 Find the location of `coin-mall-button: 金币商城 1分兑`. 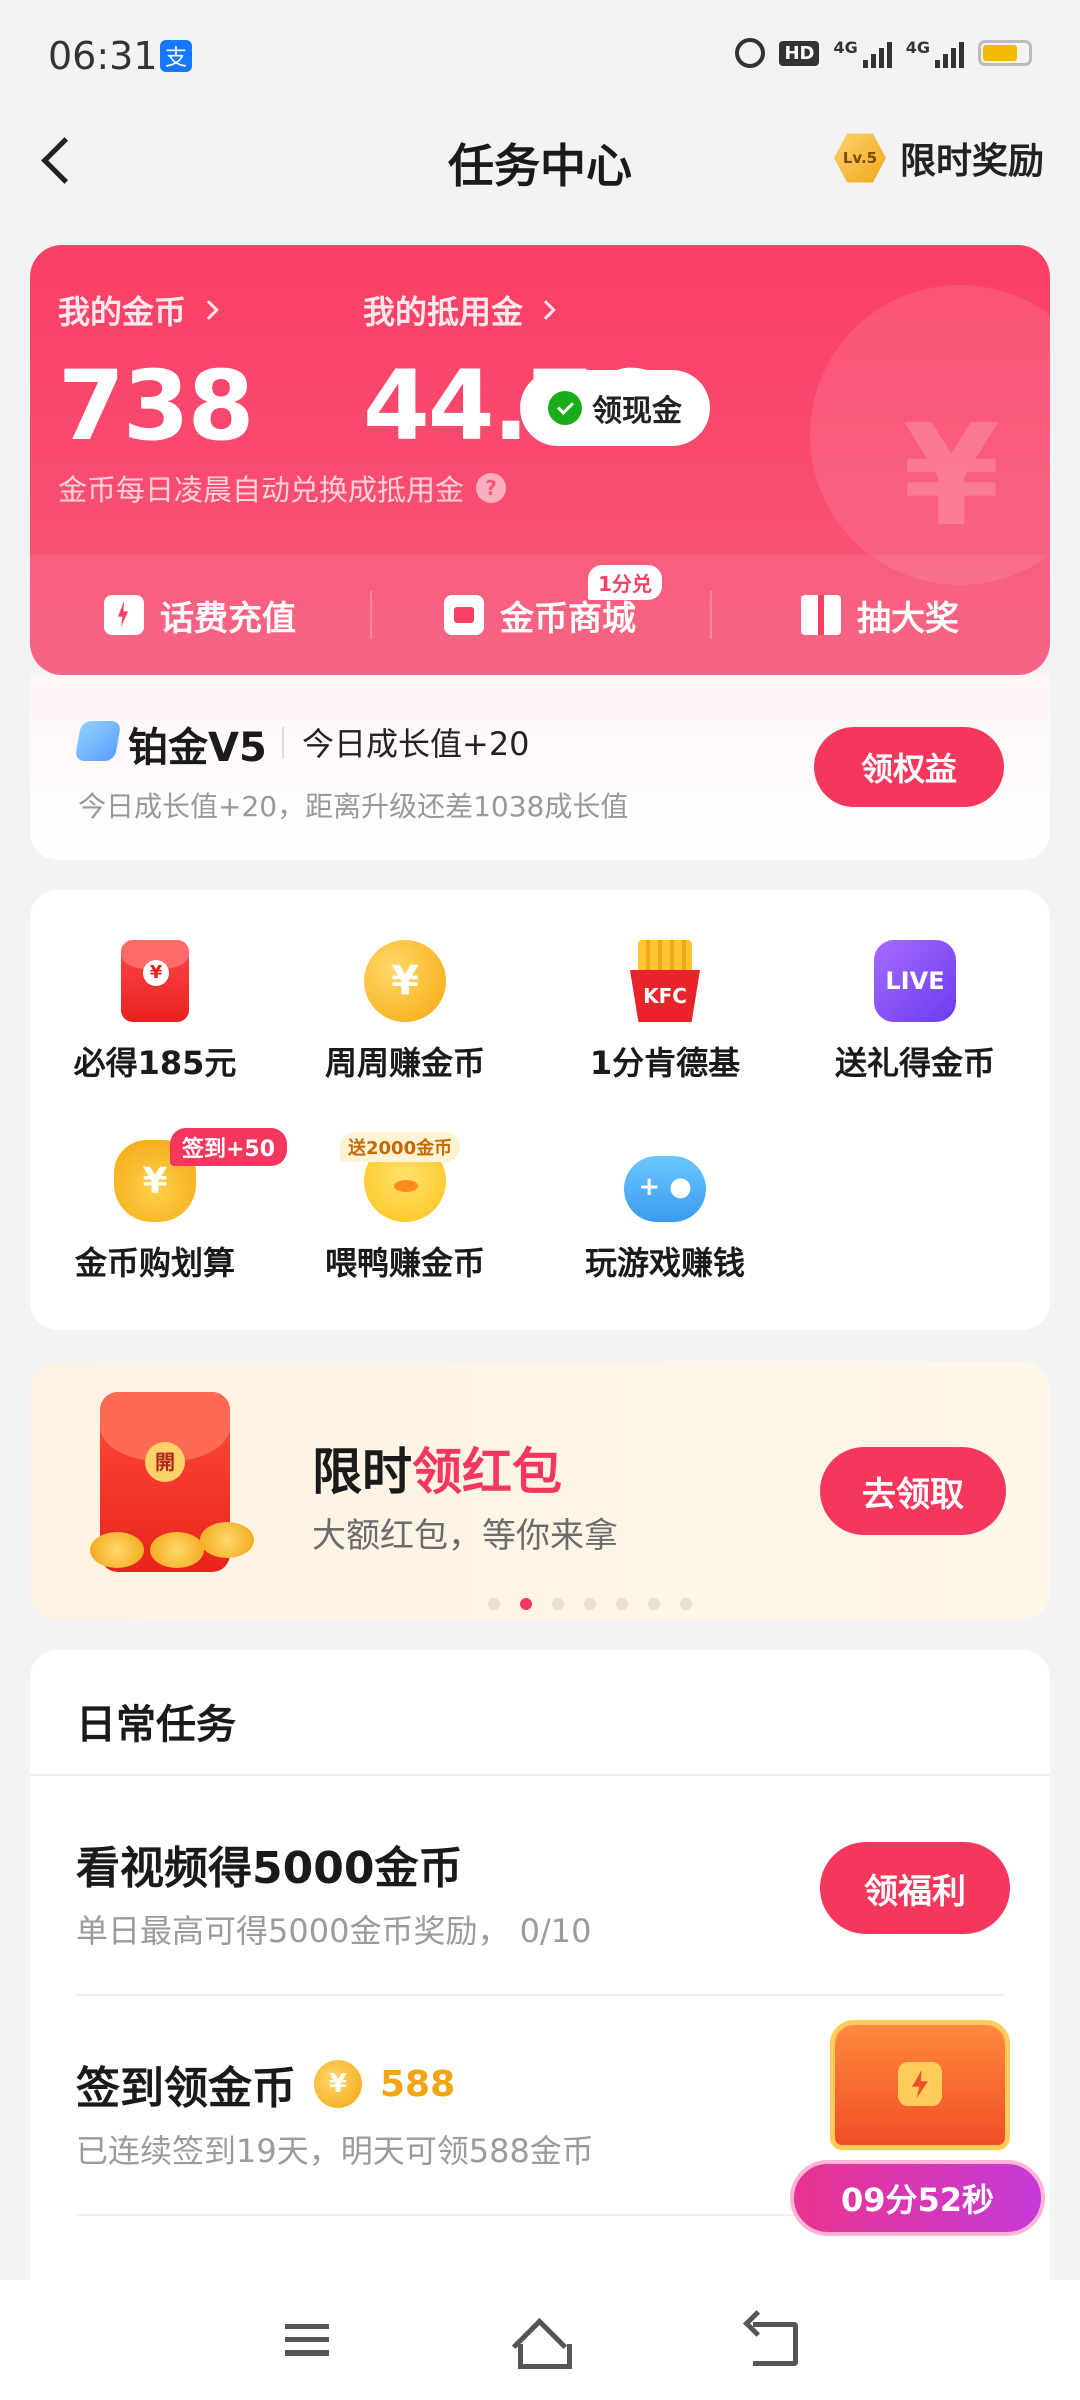

coin-mall-button: 金币商城 1分兑 is located at coordinates (540, 615).